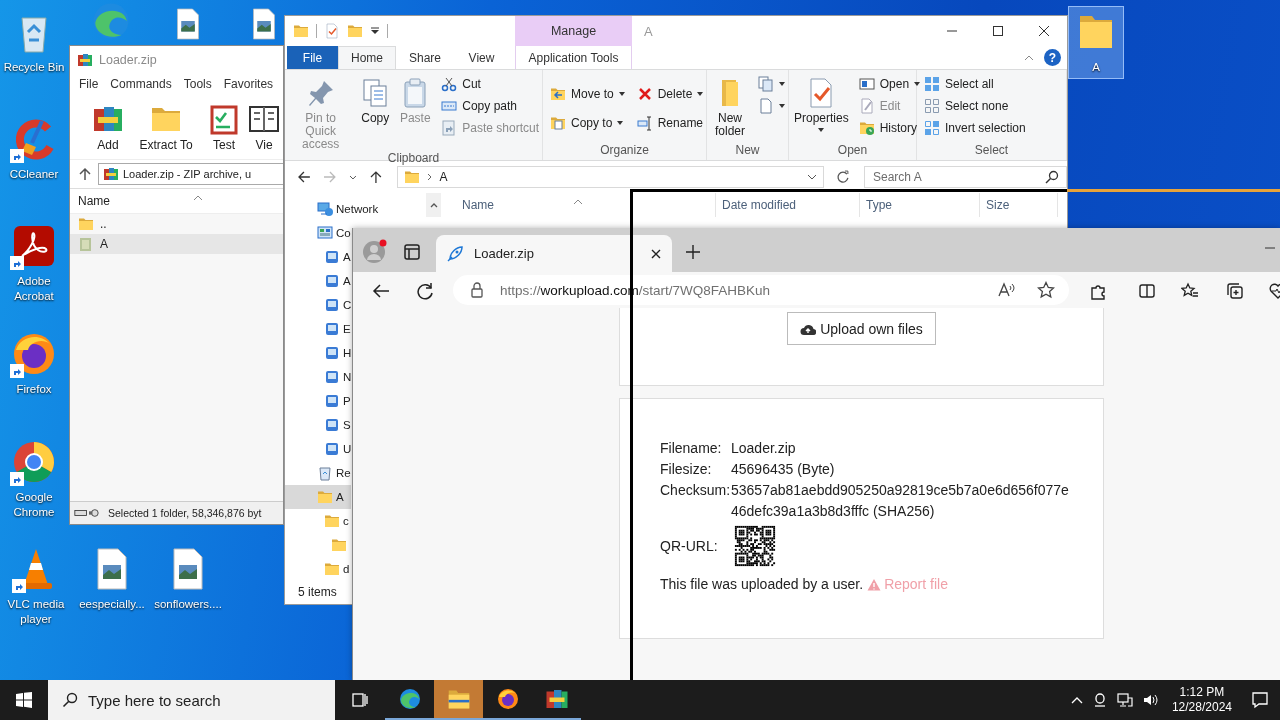 Image resolution: width=1280 pixels, height=720 pixels. Describe the element at coordinates (1260, 700) in the screenshot. I see `notification-icon` at that location.